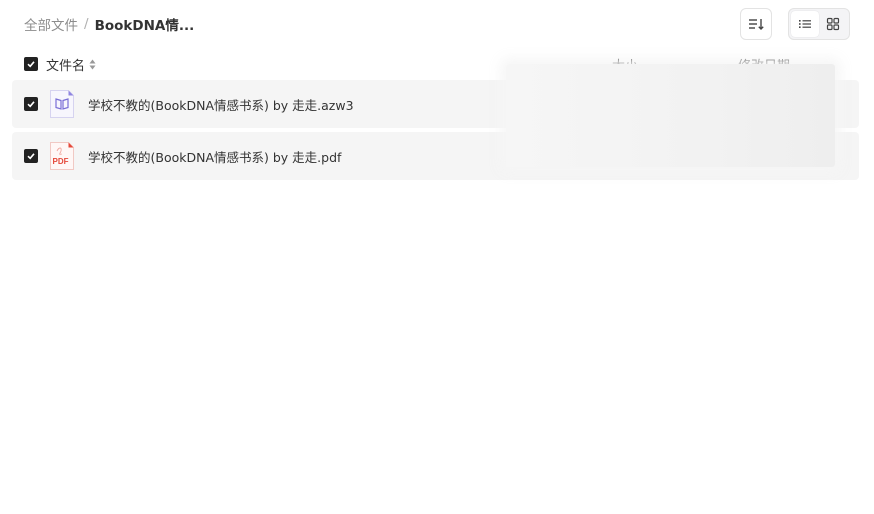  I want to click on view-toggle, so click(819, 24).